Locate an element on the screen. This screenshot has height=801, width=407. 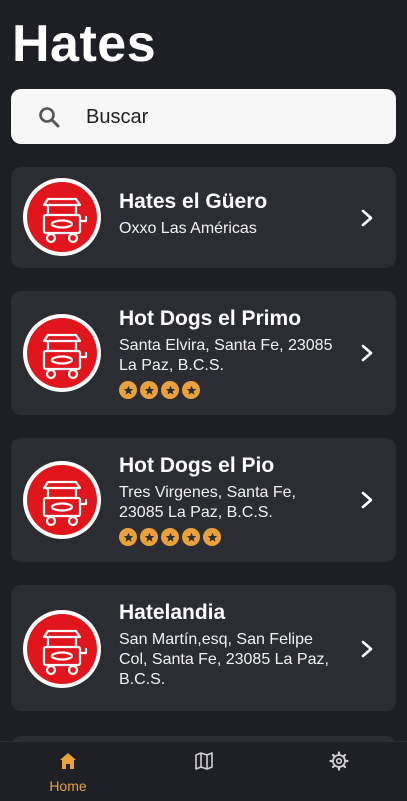
place-name: Hates el Güero is located at coordinates (193, 201).